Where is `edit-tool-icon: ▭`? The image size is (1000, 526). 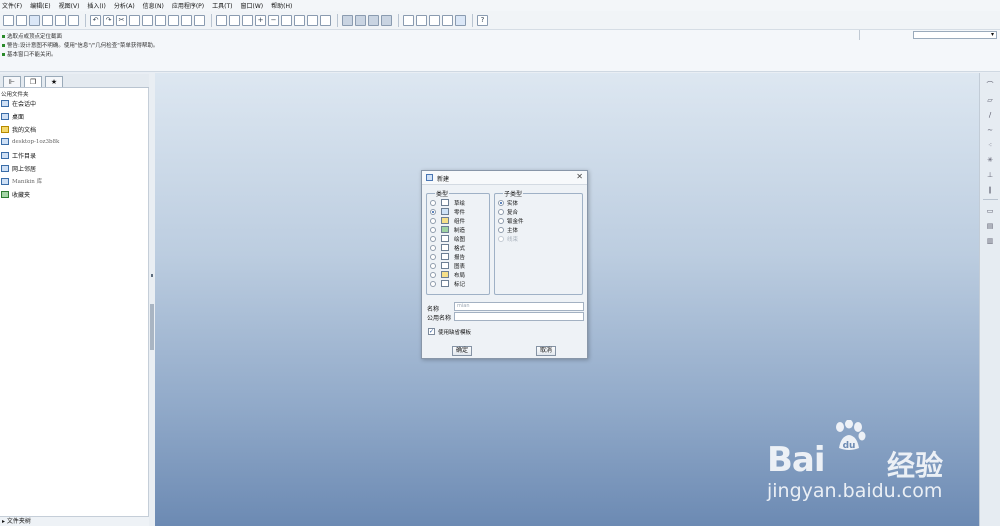 edit-tool-icon: ▭ is located at coordinates (990, 211).